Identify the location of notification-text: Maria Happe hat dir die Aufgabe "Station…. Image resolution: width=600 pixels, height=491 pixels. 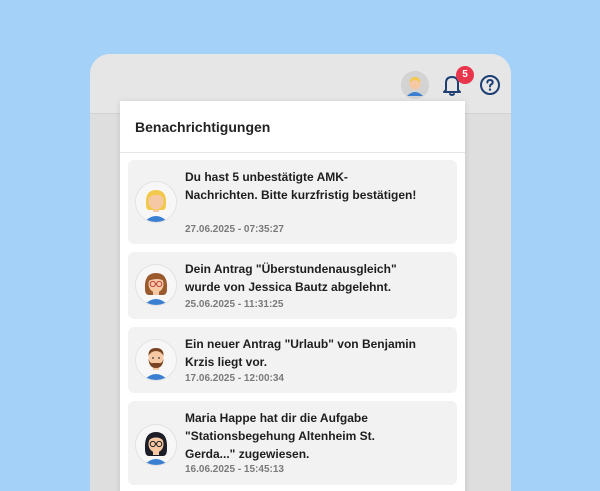
(280, 436).